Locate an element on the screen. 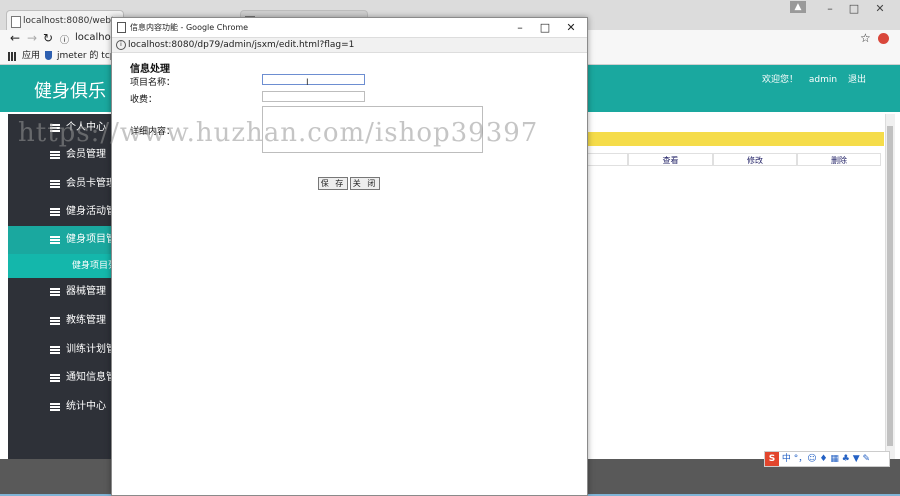  sidebar-item-notices: 通知信息管 is located at coordinates (59, 378).